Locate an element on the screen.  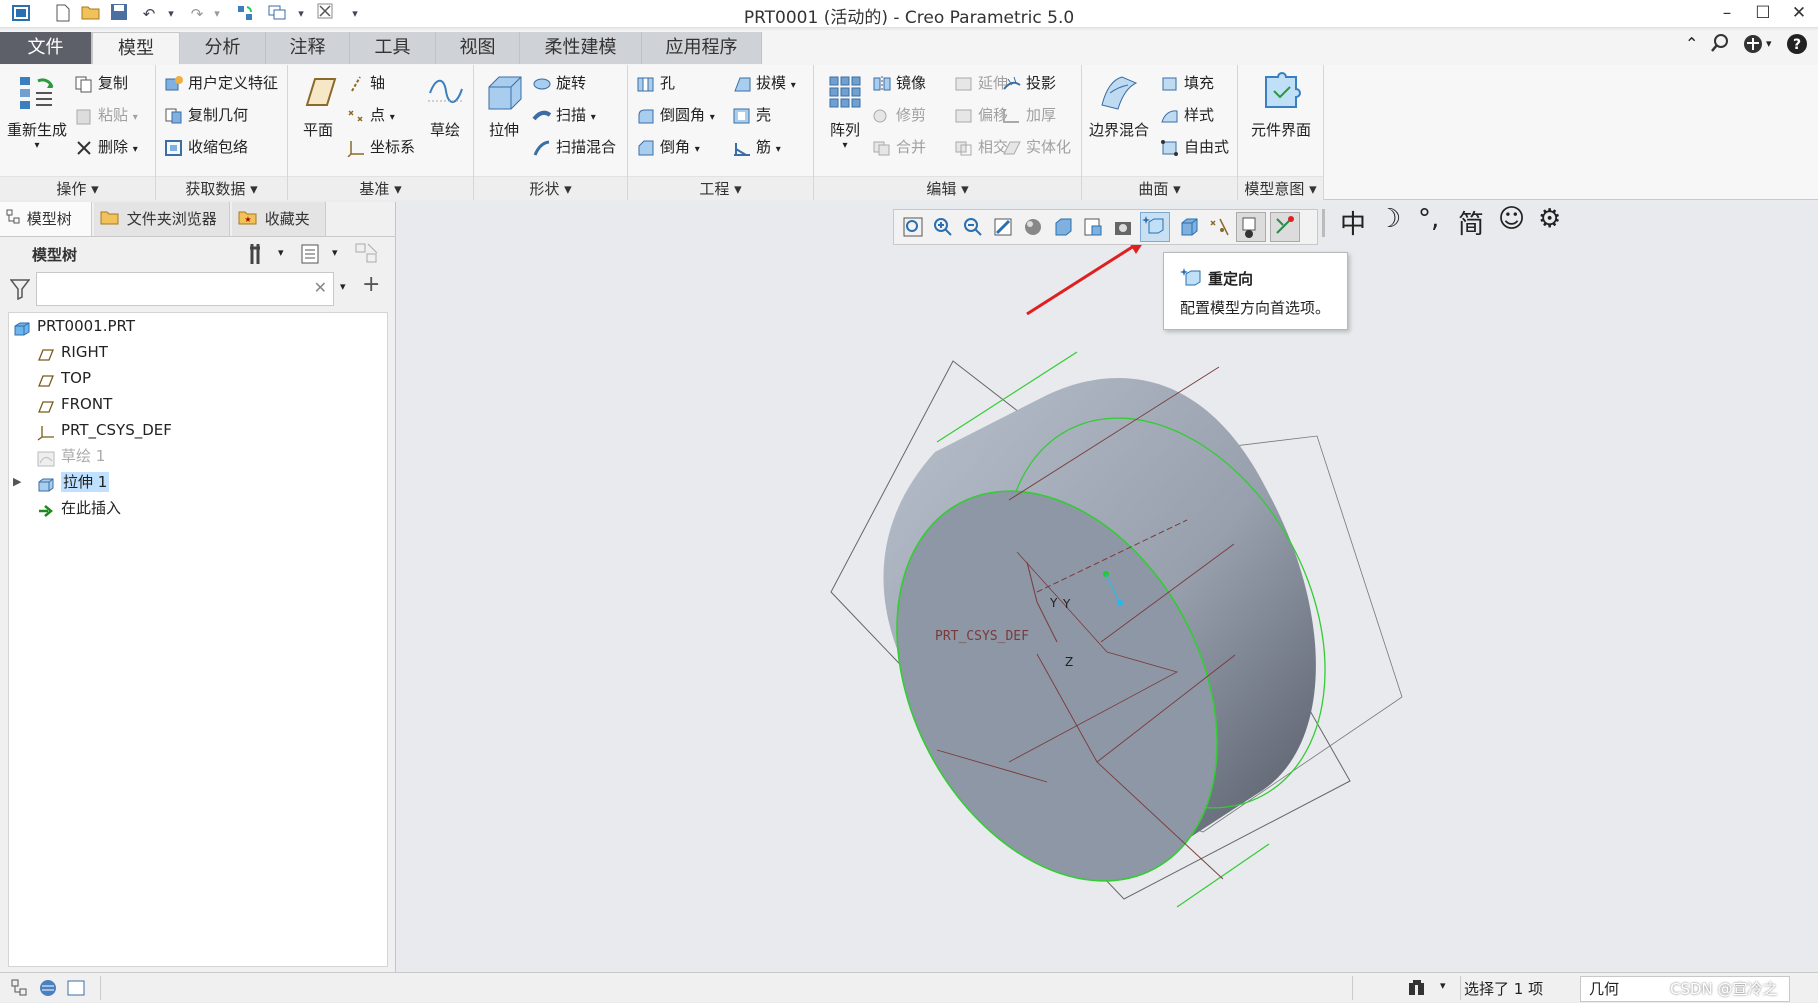
close-button: ✕ is located at coordinates (1797, 14).